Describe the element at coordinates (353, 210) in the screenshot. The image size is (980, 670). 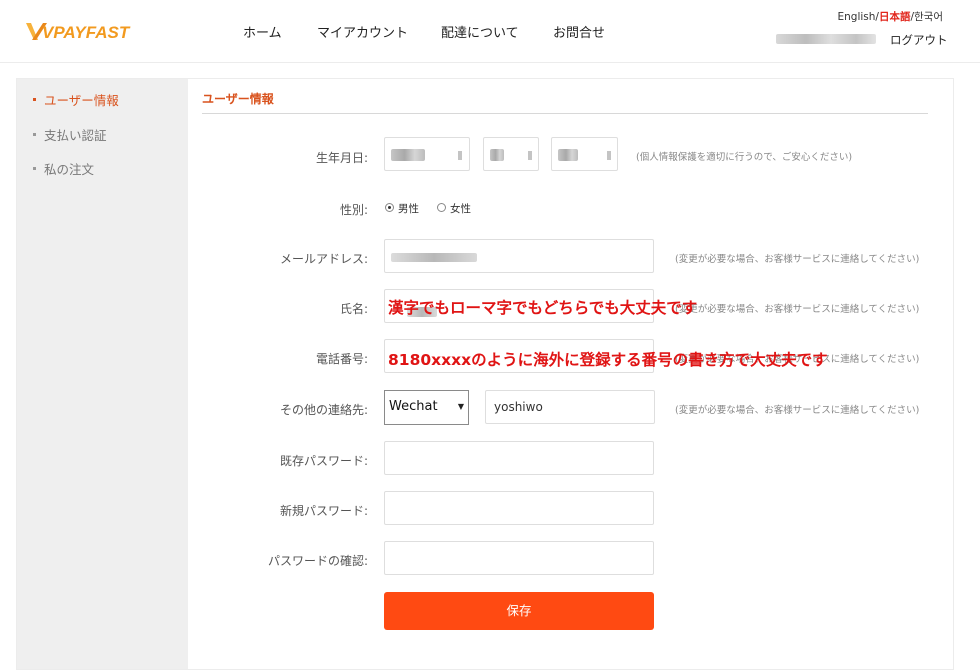
I see `gender-label: 性別:` at that location.